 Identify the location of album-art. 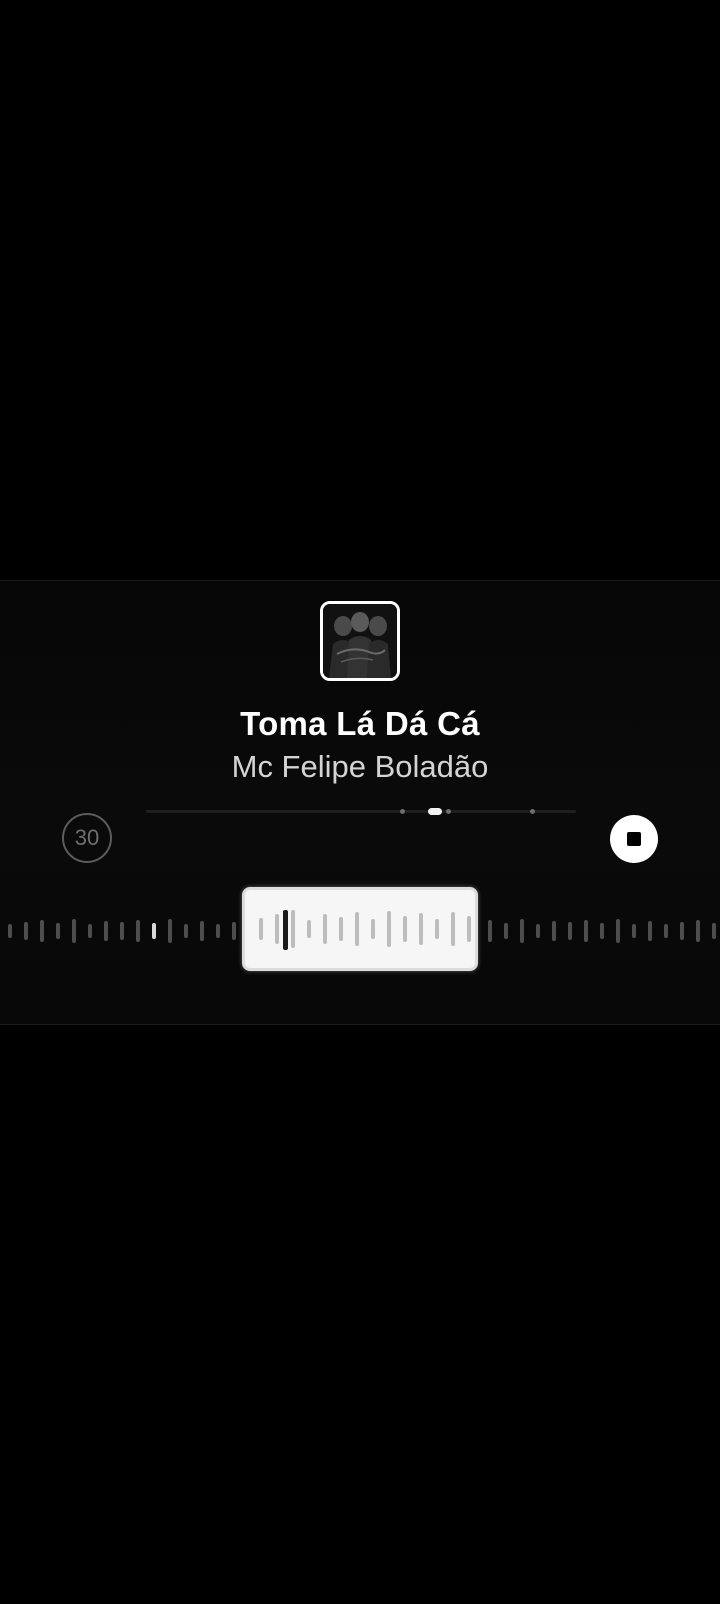
(360, 641).